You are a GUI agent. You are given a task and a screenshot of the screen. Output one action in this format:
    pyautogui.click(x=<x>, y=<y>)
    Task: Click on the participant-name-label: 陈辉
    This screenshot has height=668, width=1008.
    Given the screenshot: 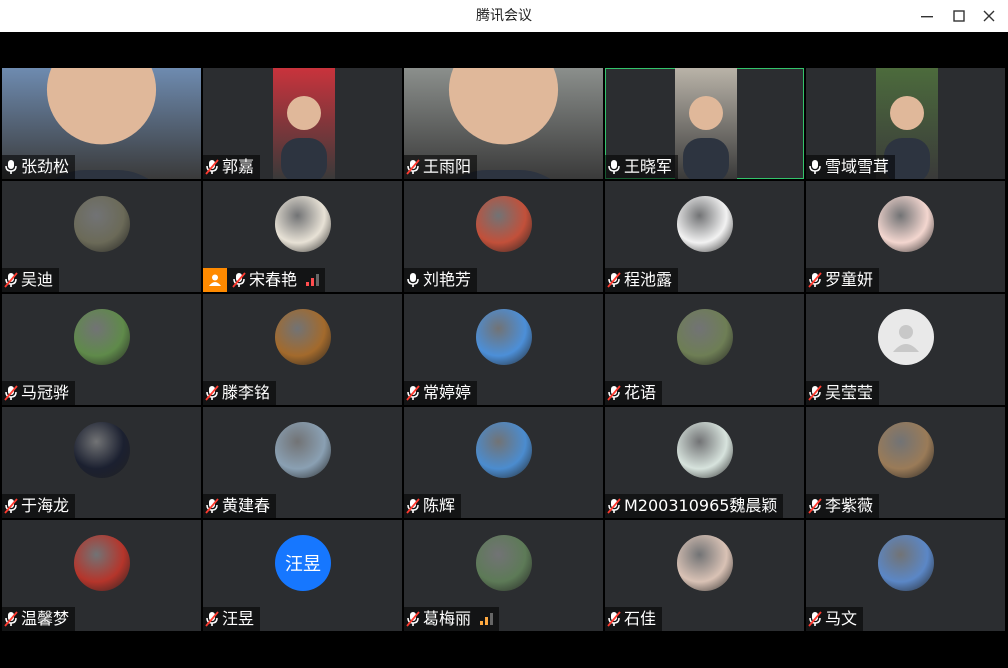 What is the action you would take?
    pyautogui.click(x=433, y=506)
    